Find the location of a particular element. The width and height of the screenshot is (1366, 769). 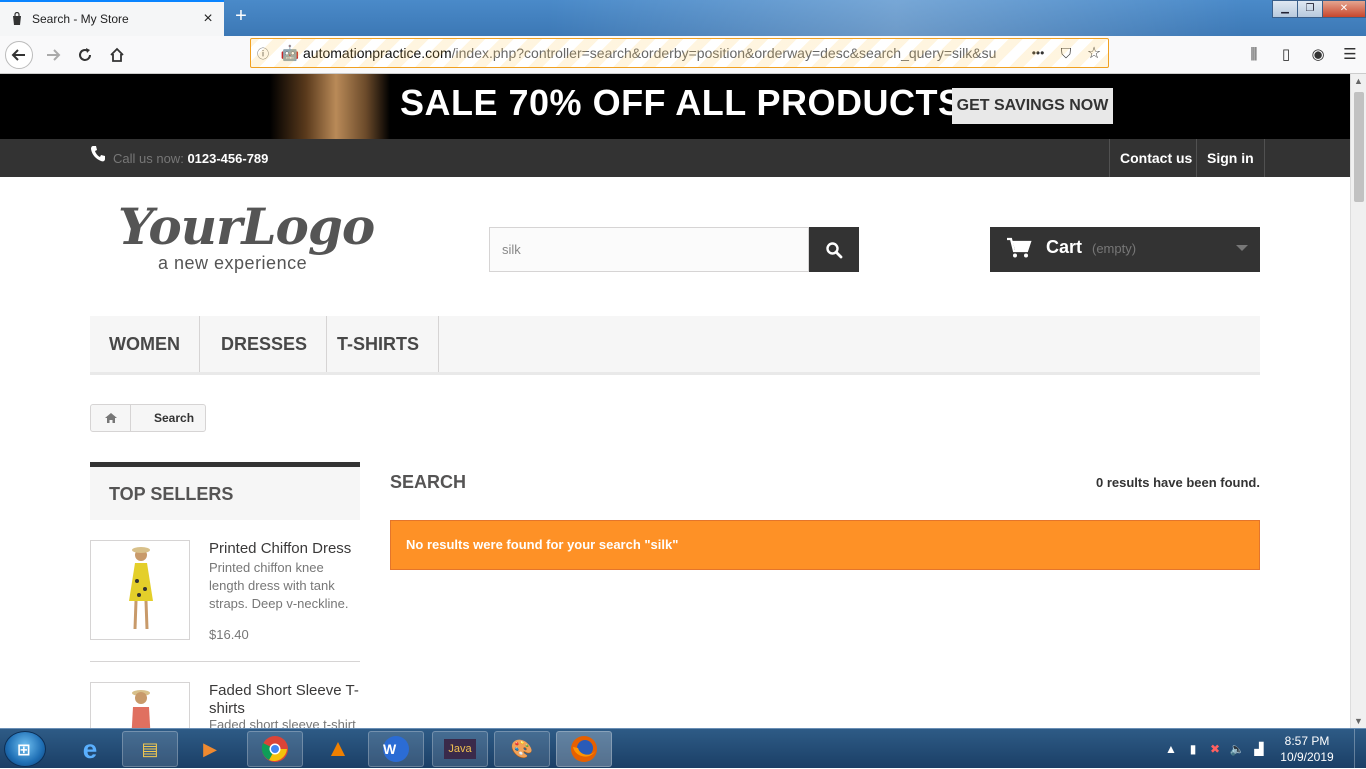

media-player-icon: ▶ is located at coordinates (210, 749).